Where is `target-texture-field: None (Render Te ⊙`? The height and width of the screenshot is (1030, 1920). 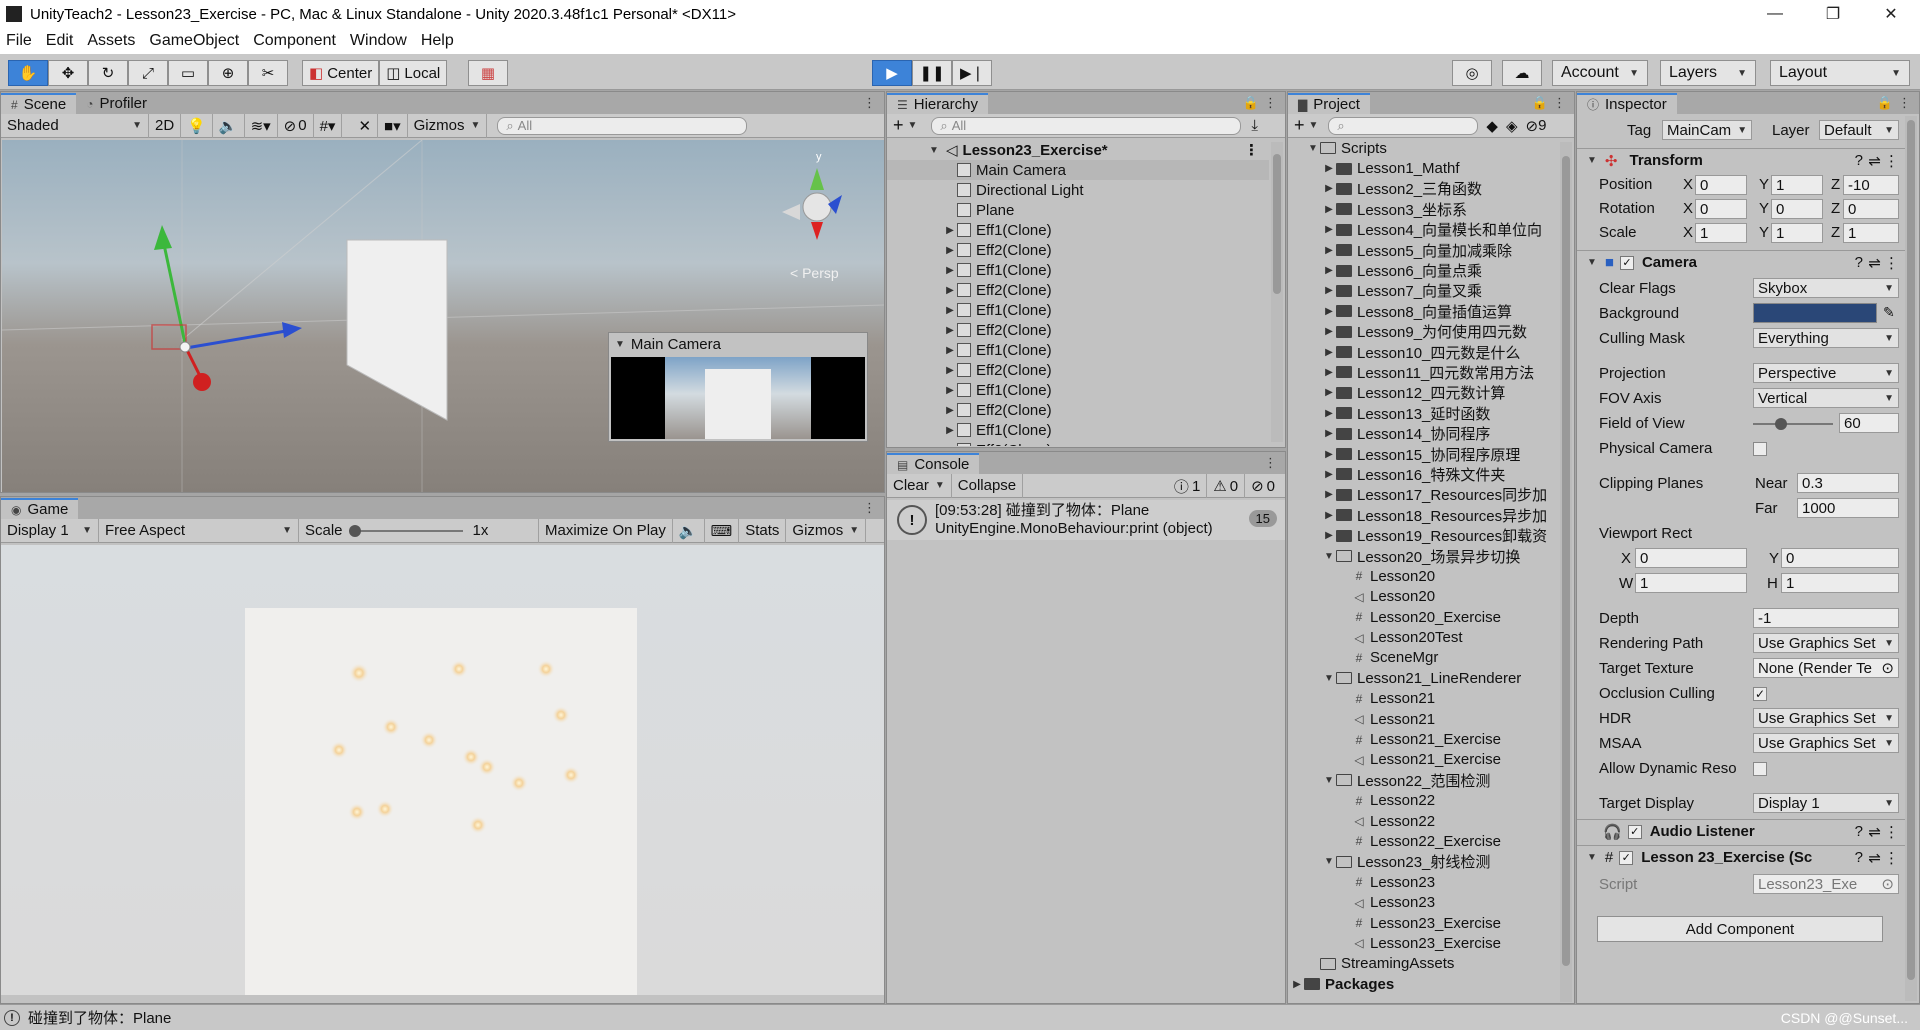 target-texture-field: None (Render Te ⊙ is located at coordinates (1826, 668).